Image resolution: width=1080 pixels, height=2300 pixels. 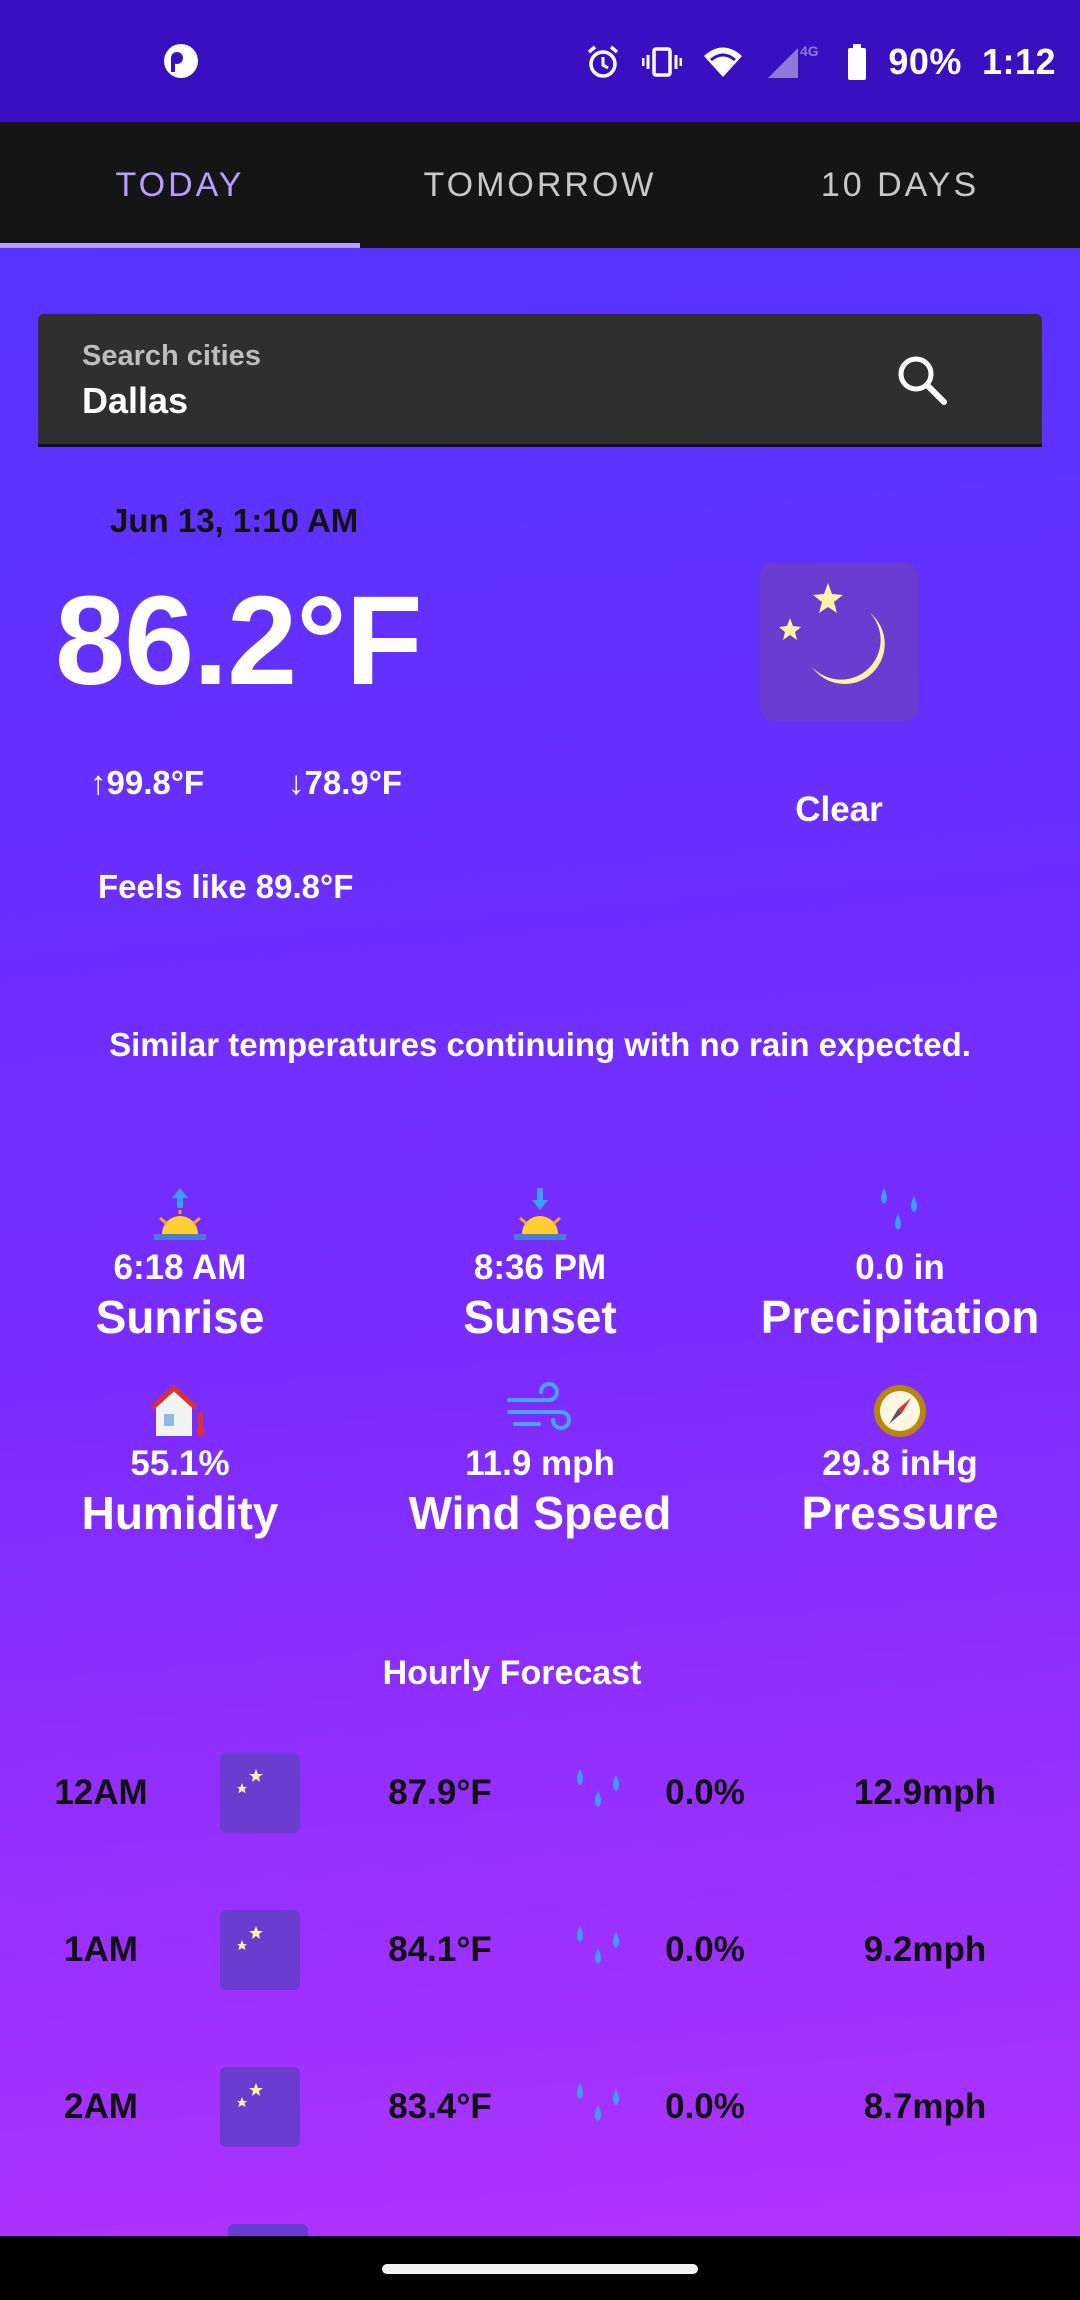 What do you see at coordinates (723, 62) in the screenshot?
I see `wifi-icon` at bounding box center [723, 62].